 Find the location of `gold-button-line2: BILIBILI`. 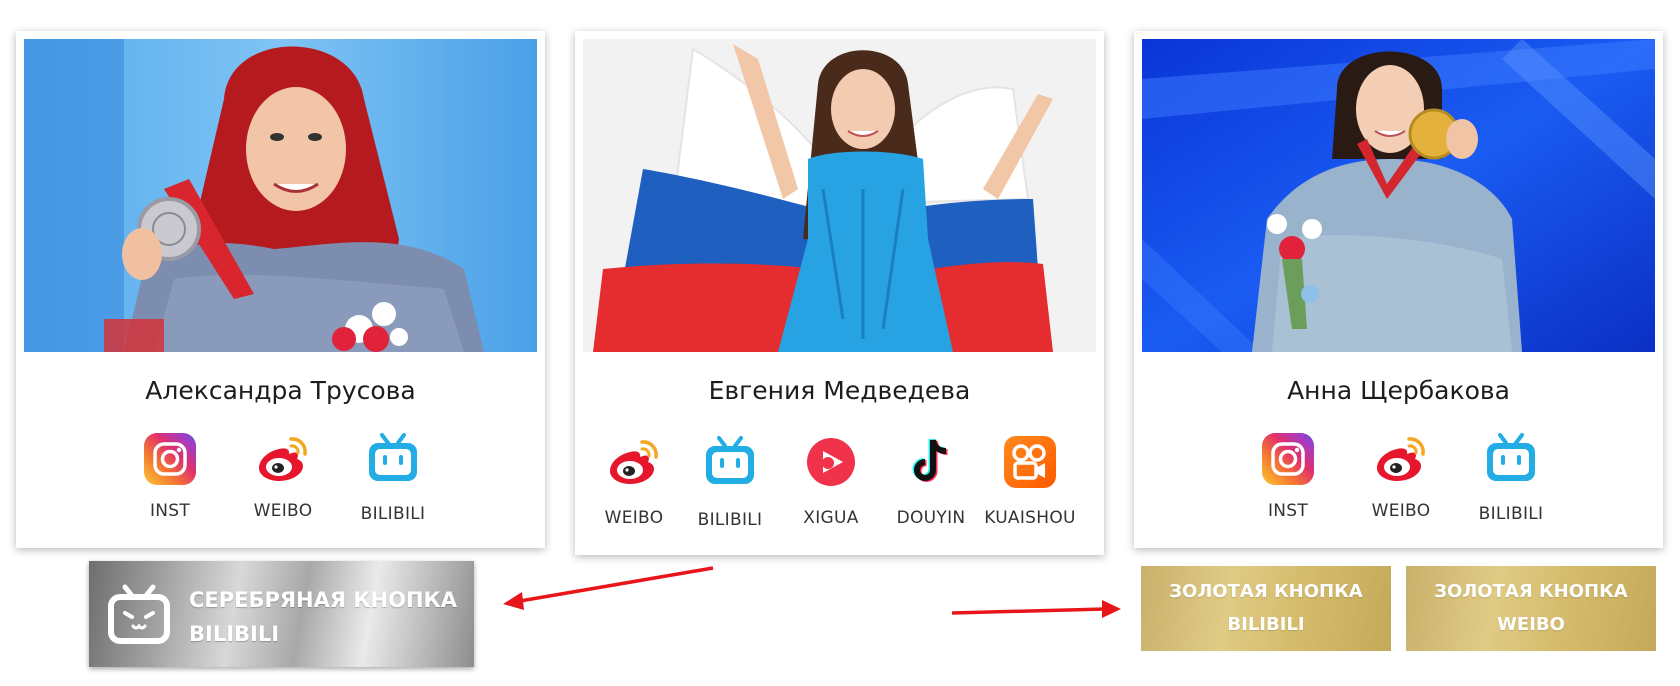

gold-button-line2: BILIBILI is located at coordinates (1266, 624).